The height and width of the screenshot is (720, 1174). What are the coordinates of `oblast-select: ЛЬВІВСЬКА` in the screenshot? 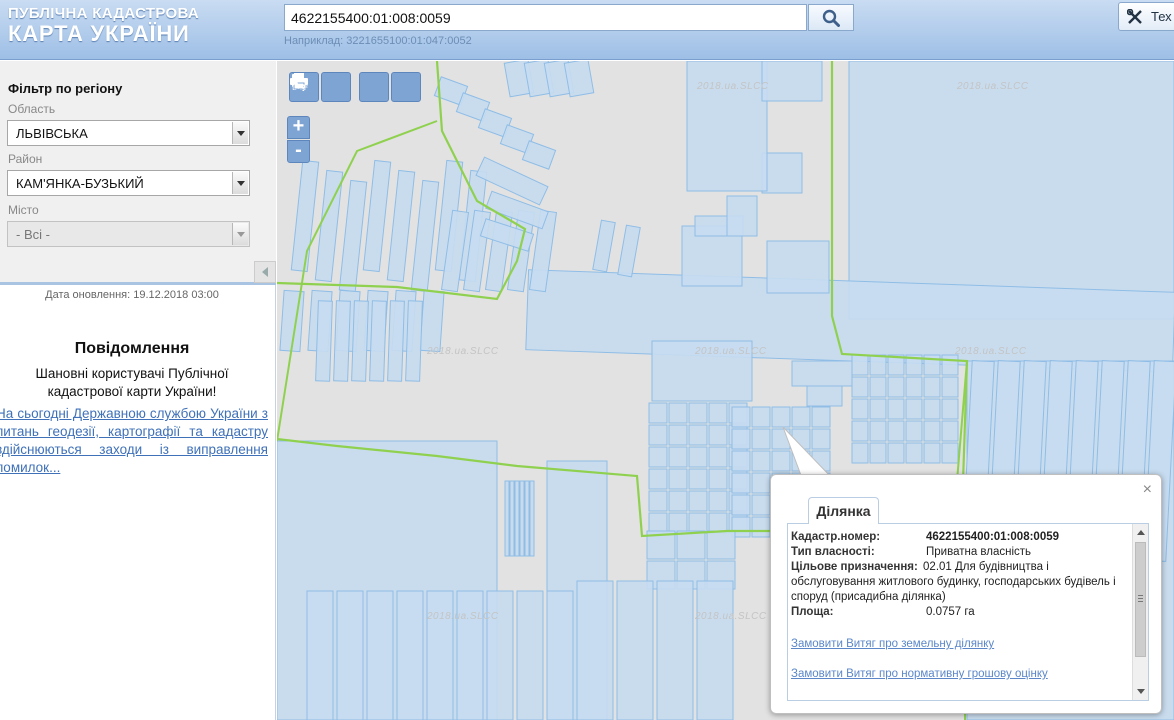 It's located at (128, 133).